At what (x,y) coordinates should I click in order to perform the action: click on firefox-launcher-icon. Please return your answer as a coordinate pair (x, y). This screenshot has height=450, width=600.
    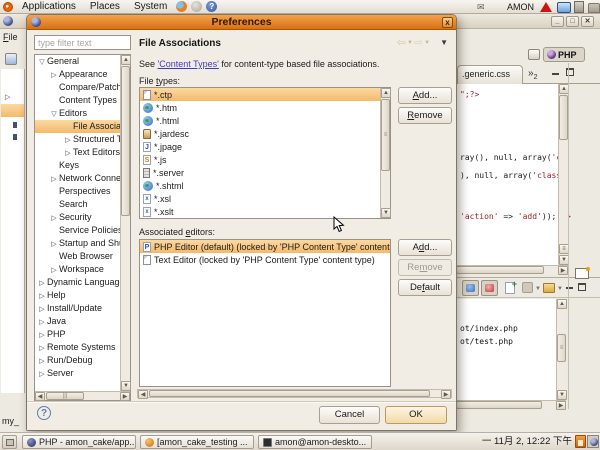
    Looking at the image, I should click on (182, 6).